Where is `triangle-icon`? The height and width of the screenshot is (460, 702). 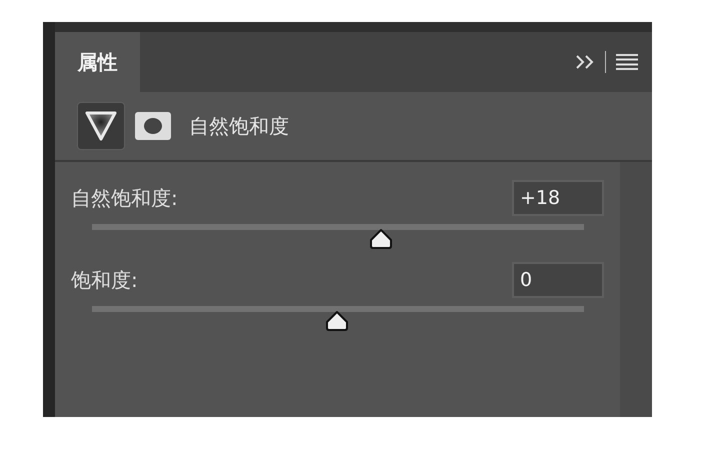
triangle-icon is located at coordinates (101, 126).